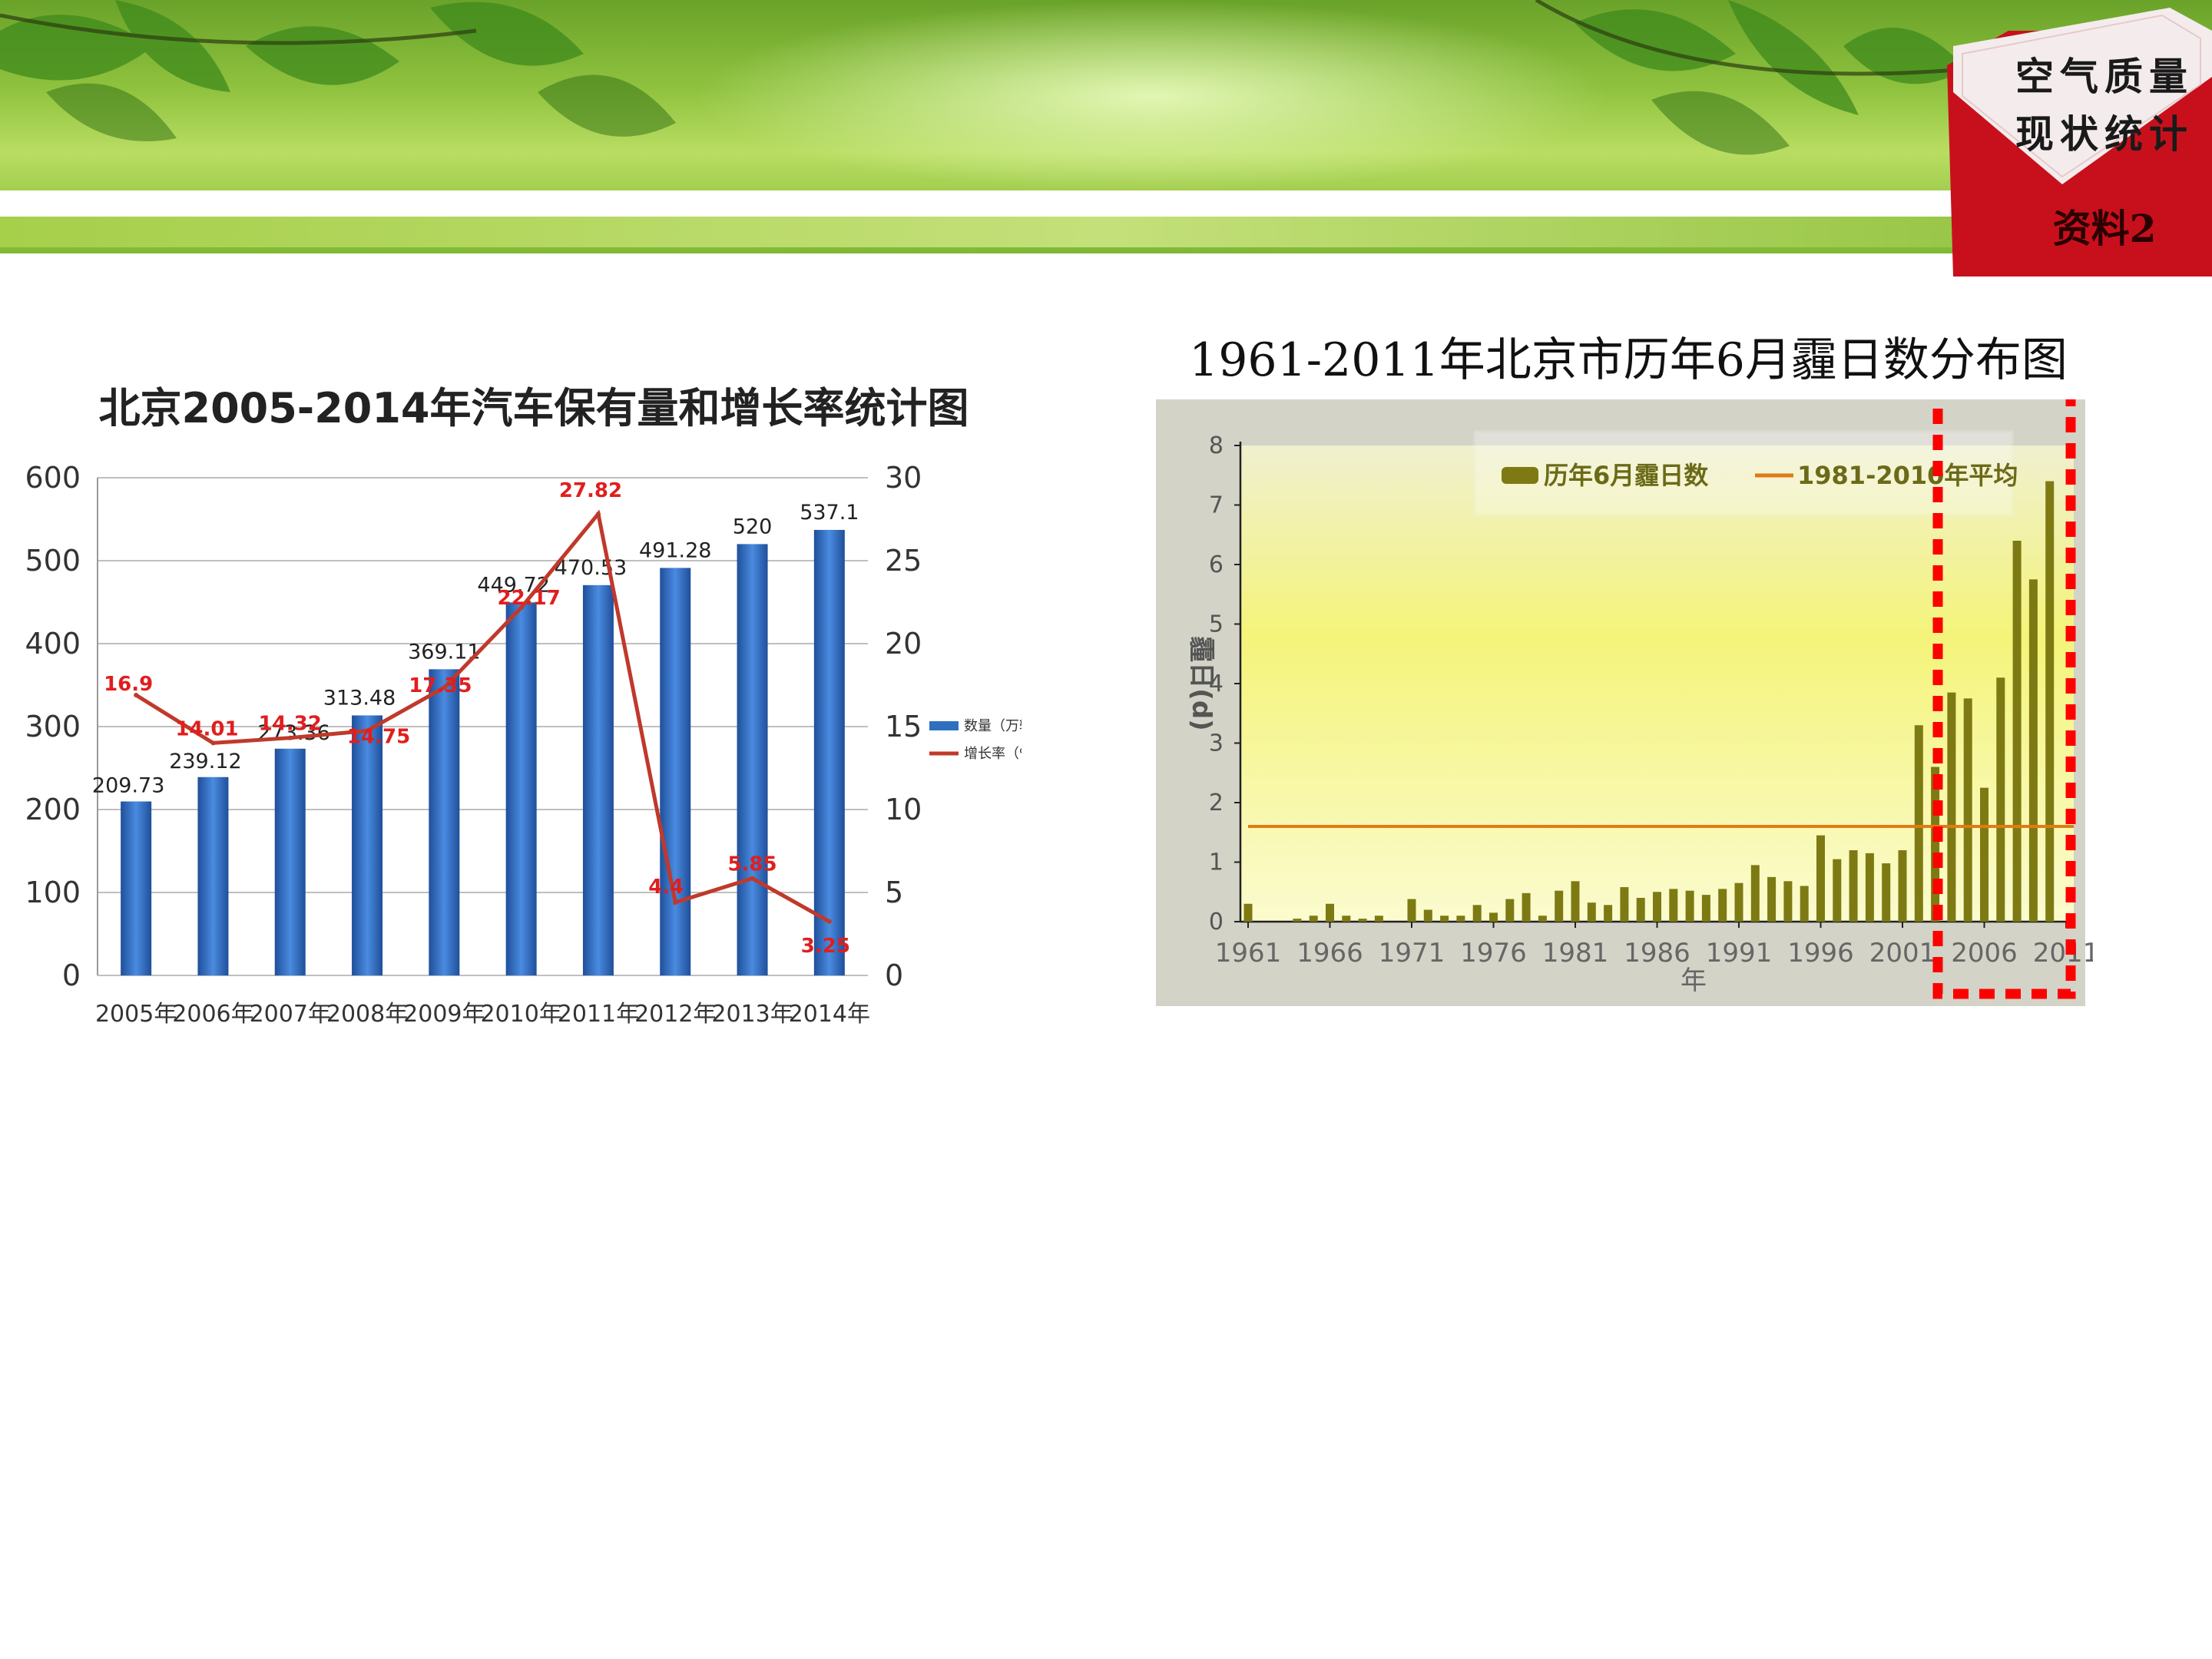 This screenshot has width=2212, height=1659. What do you see at coordinates (1412, 954) in the screenshot?
I see `x-tick-label: 1971` at bounding box center [1412, 954].